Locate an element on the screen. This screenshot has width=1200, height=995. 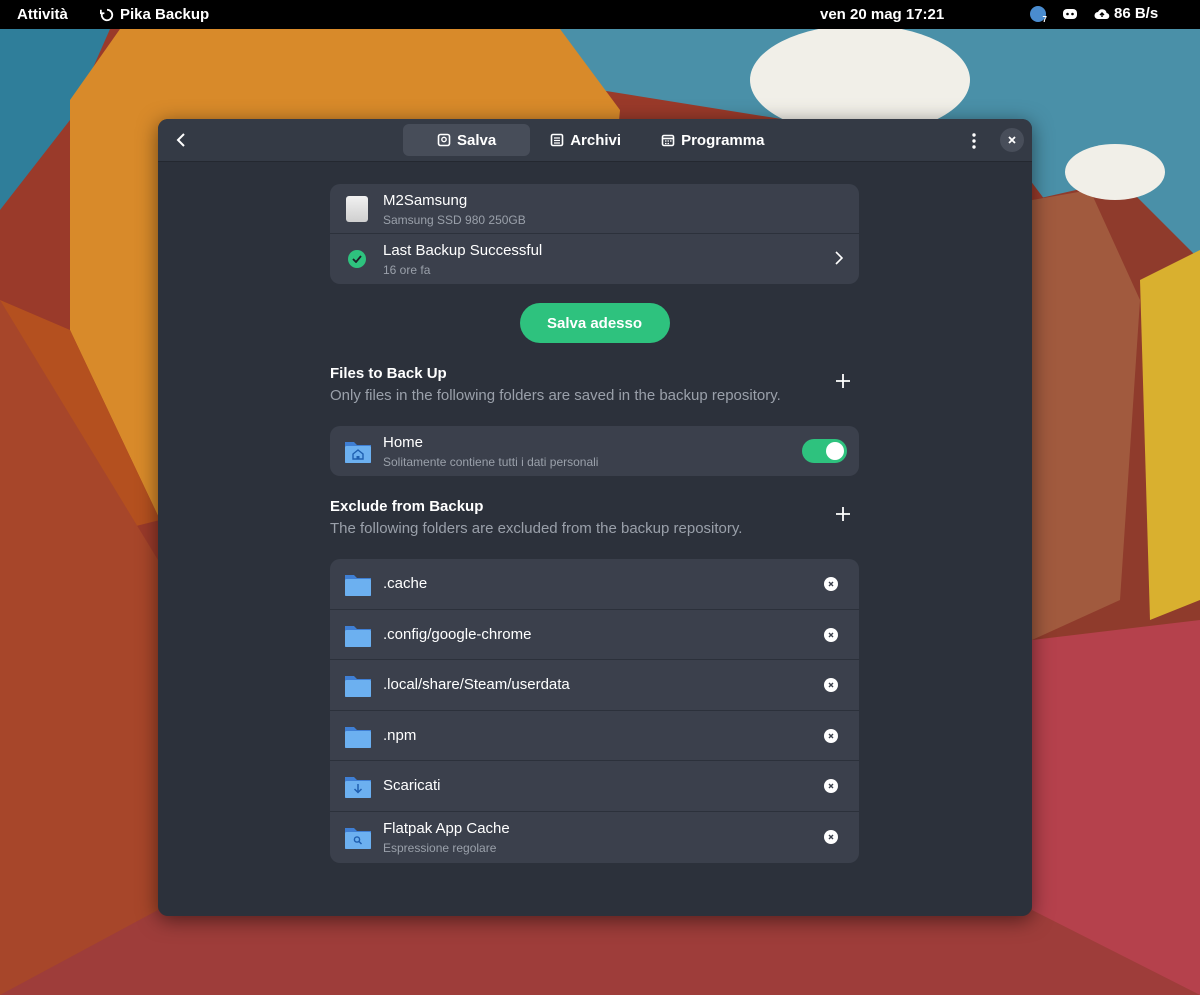
cloud-upload-icon is located at coordinates (1102, 13).